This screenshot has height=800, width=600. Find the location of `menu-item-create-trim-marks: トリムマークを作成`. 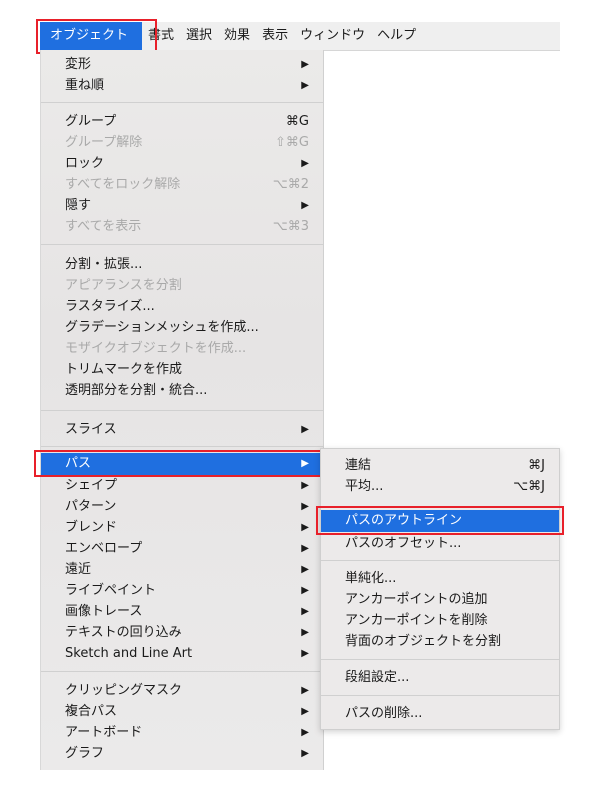

menu-item-create-trim-marks: トリムマークを作成 is located at coordinates (182, 369).